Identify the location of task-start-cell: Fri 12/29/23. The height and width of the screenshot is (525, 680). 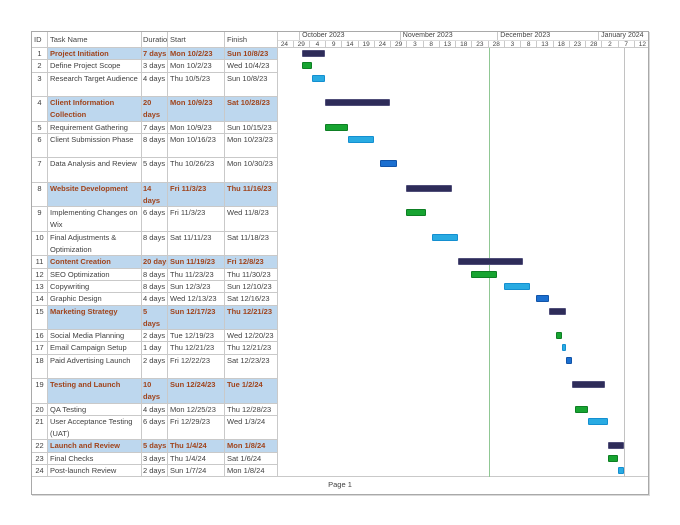
(196, 428).